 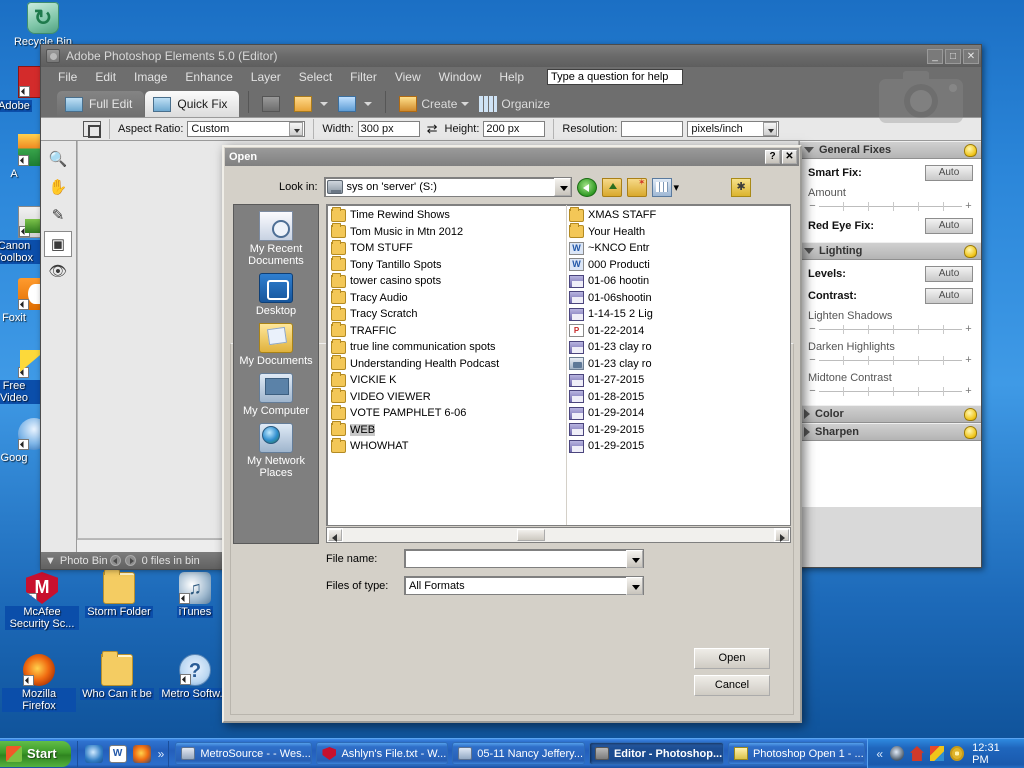 I want to click on scrollbar-track, so click(x=558, y=535).